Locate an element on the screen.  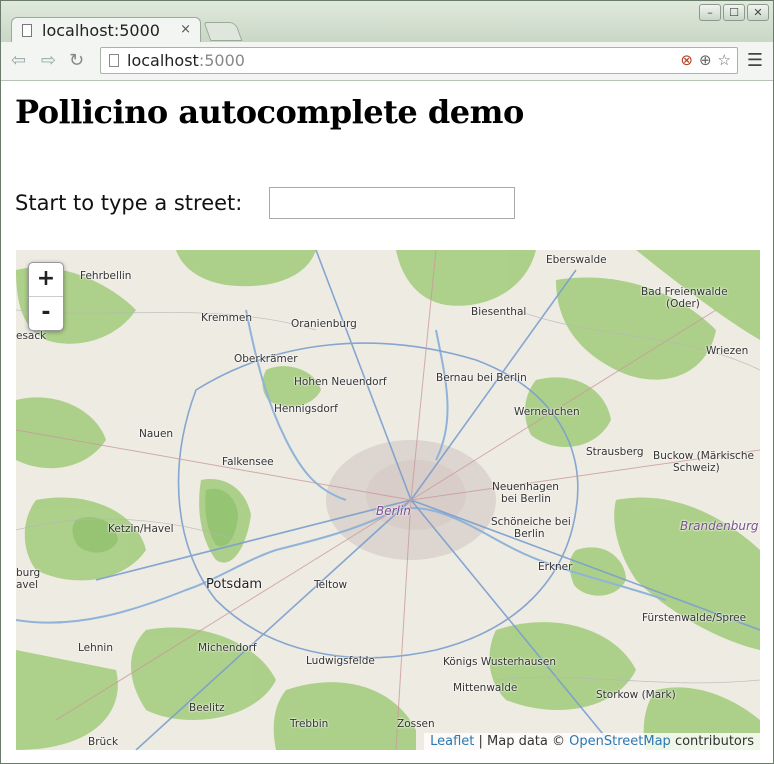
reload-icon: ↻ is located at coordinates (76, 60).